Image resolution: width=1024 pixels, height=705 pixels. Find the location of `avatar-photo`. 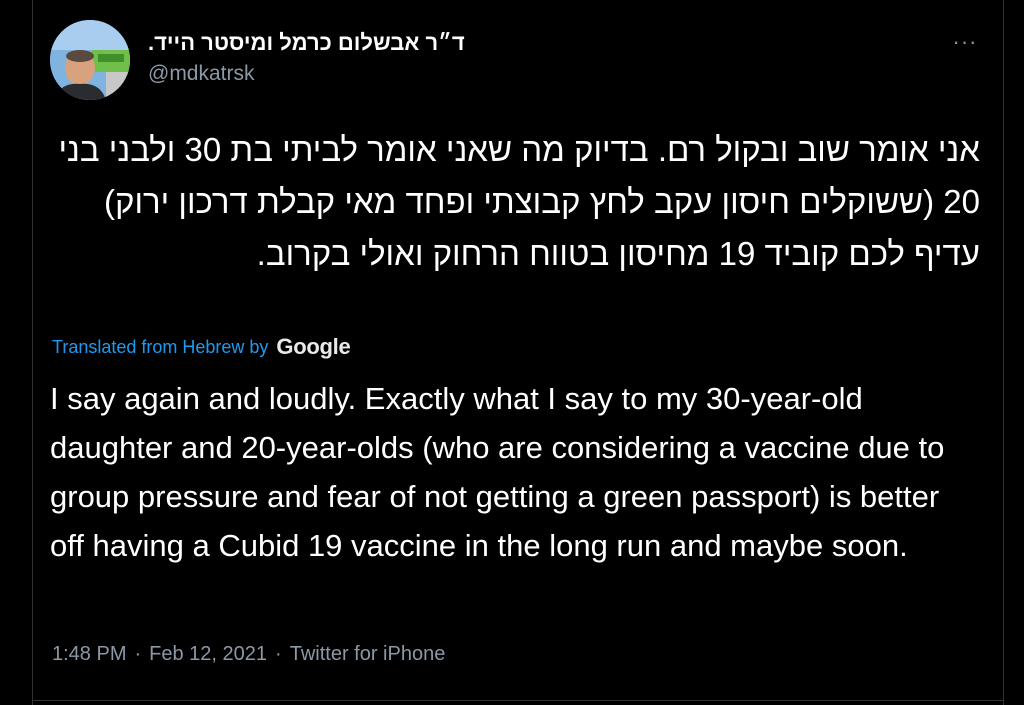

avatar-photo is located at coordinates (90, 60).